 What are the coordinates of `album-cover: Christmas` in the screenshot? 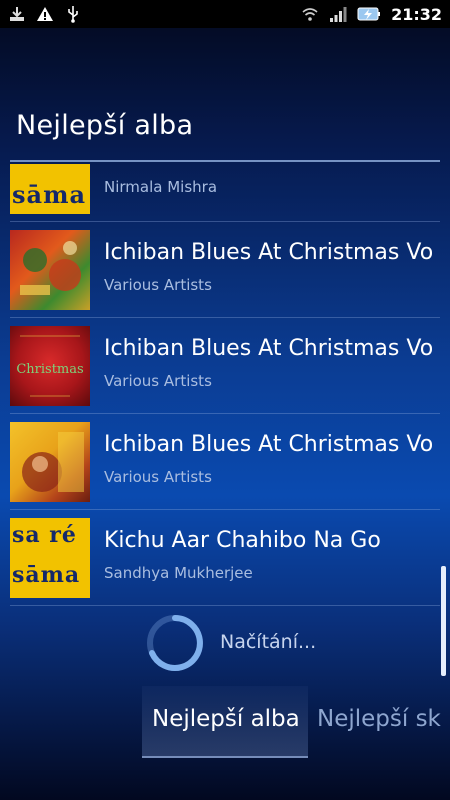 It's located at (50, 366).